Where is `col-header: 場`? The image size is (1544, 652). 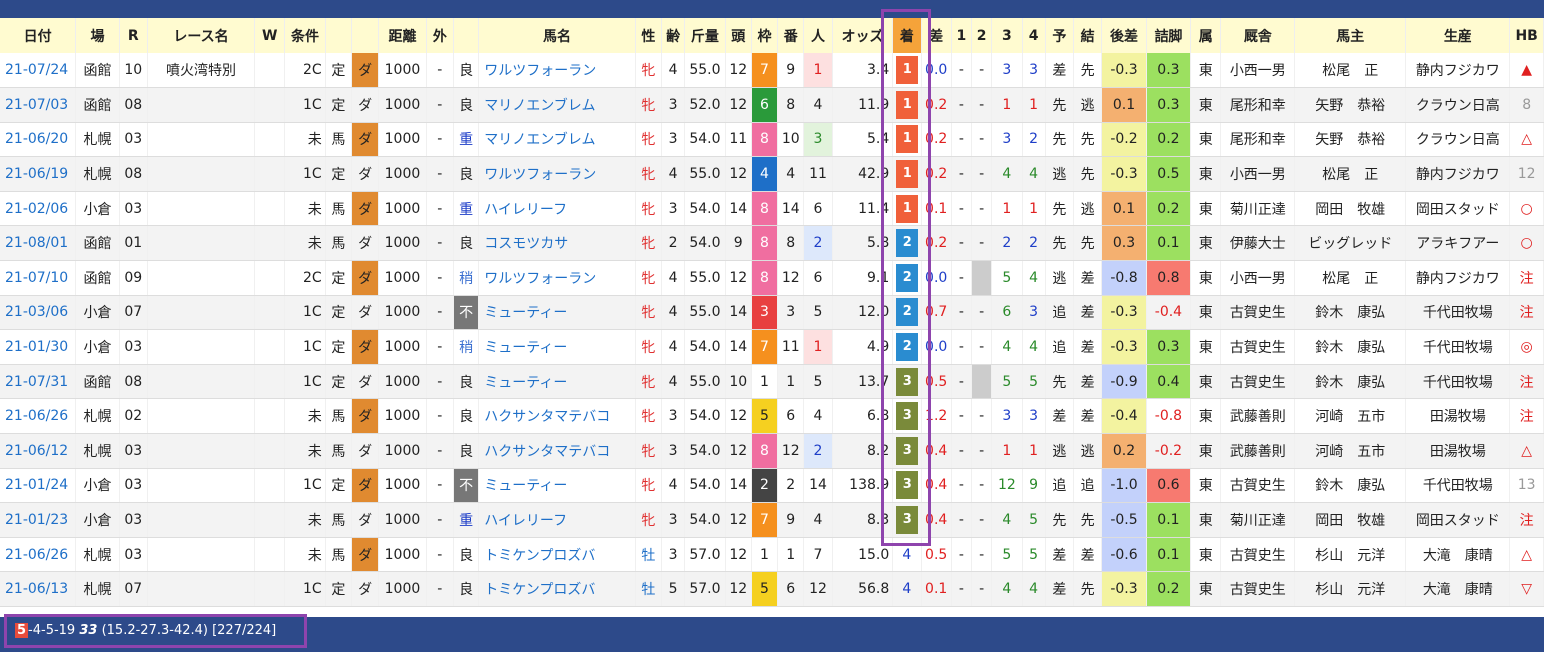
col-header: 場 is located at coordinates (97, 35).